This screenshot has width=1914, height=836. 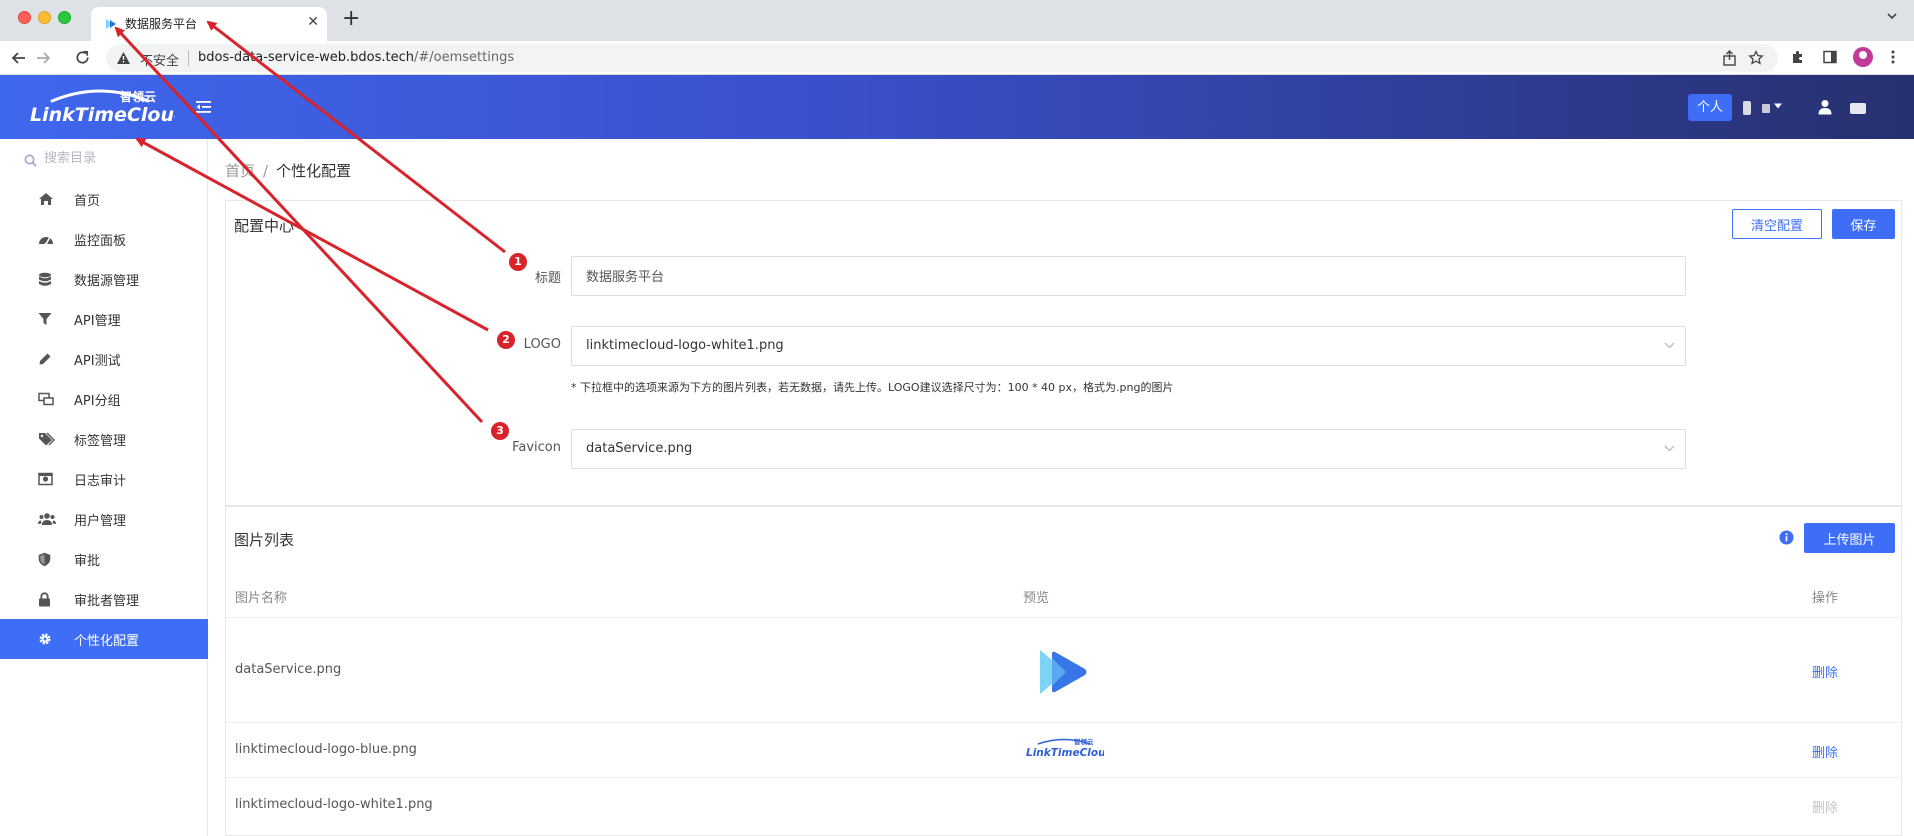 I want to click on username-redacted, so click(x=1858, y=108).